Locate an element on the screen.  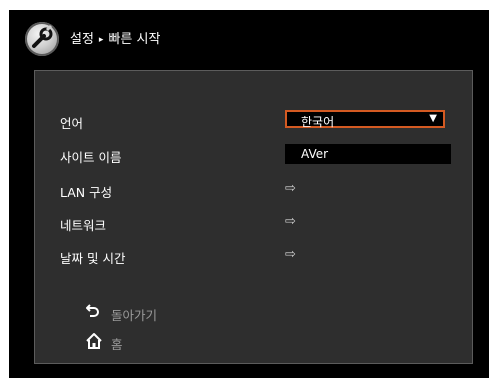
home-label: 홈 is located at coordinates (117, 344).